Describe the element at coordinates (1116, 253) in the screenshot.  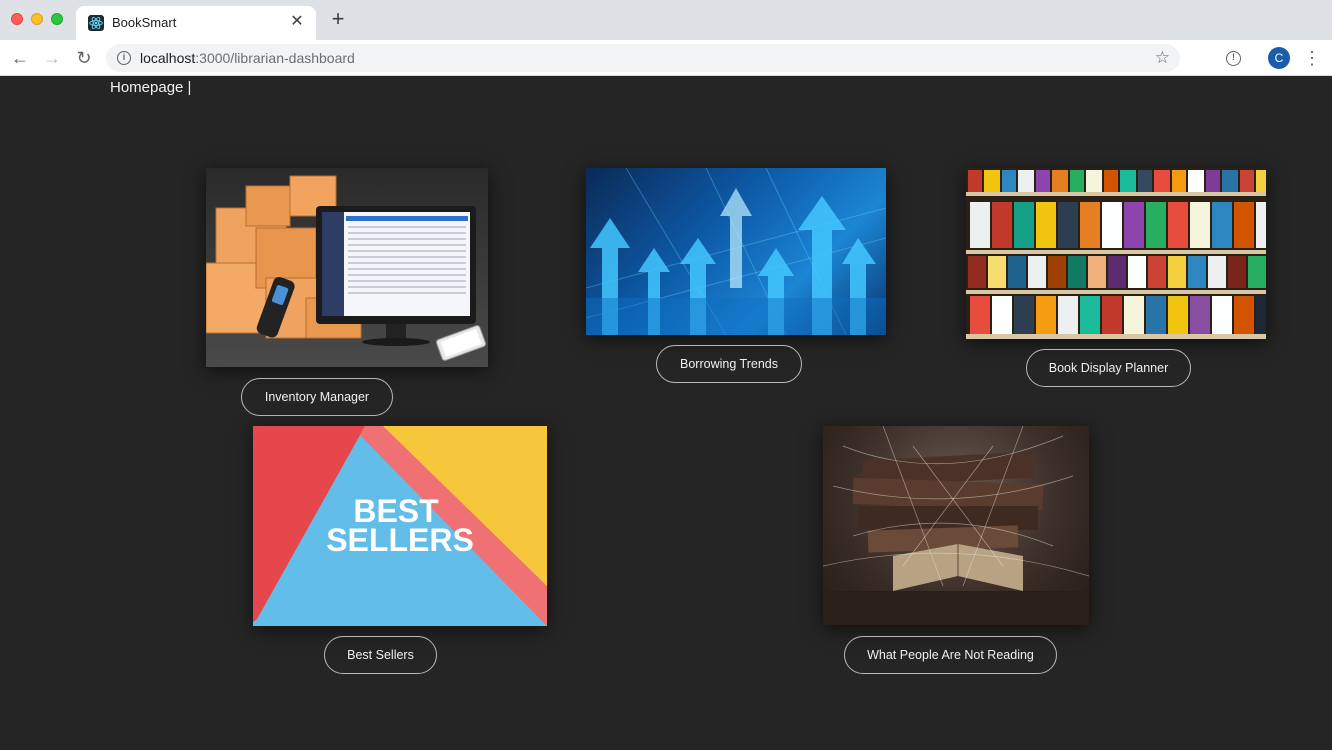
I see `book-display-planner-image` at that location.